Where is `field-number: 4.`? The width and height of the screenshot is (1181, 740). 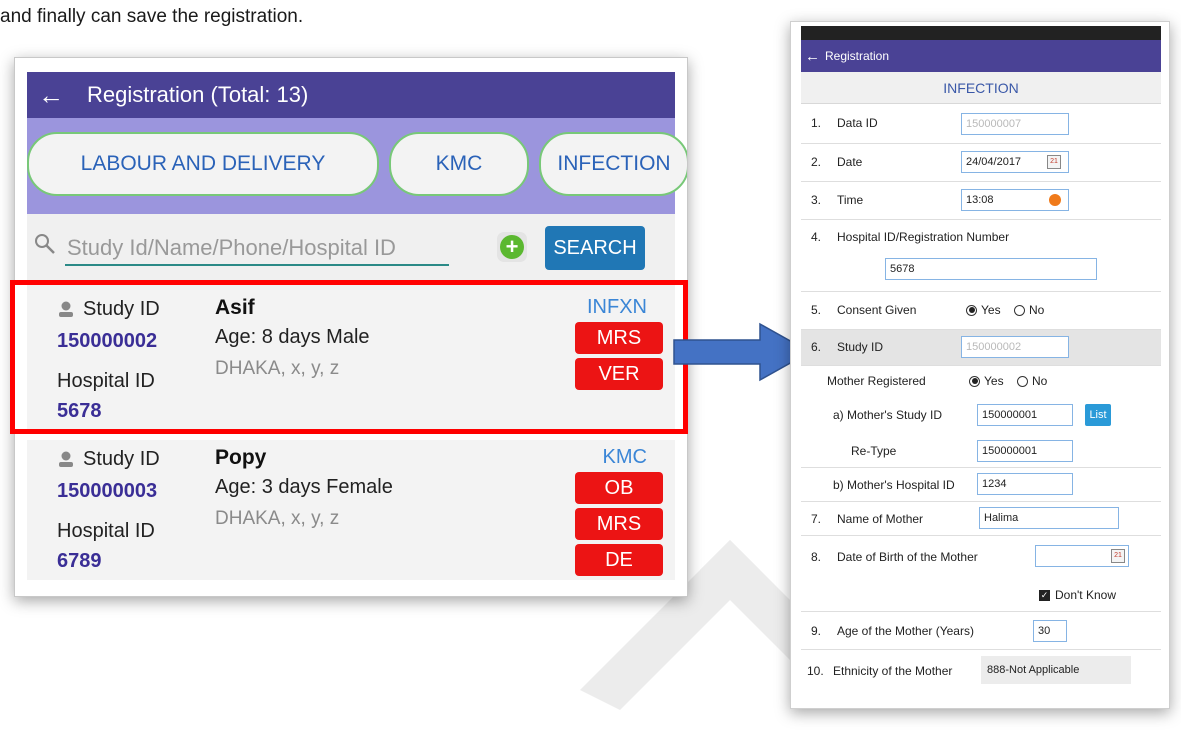
field-number: 4. is located at coordinates (816, 237).